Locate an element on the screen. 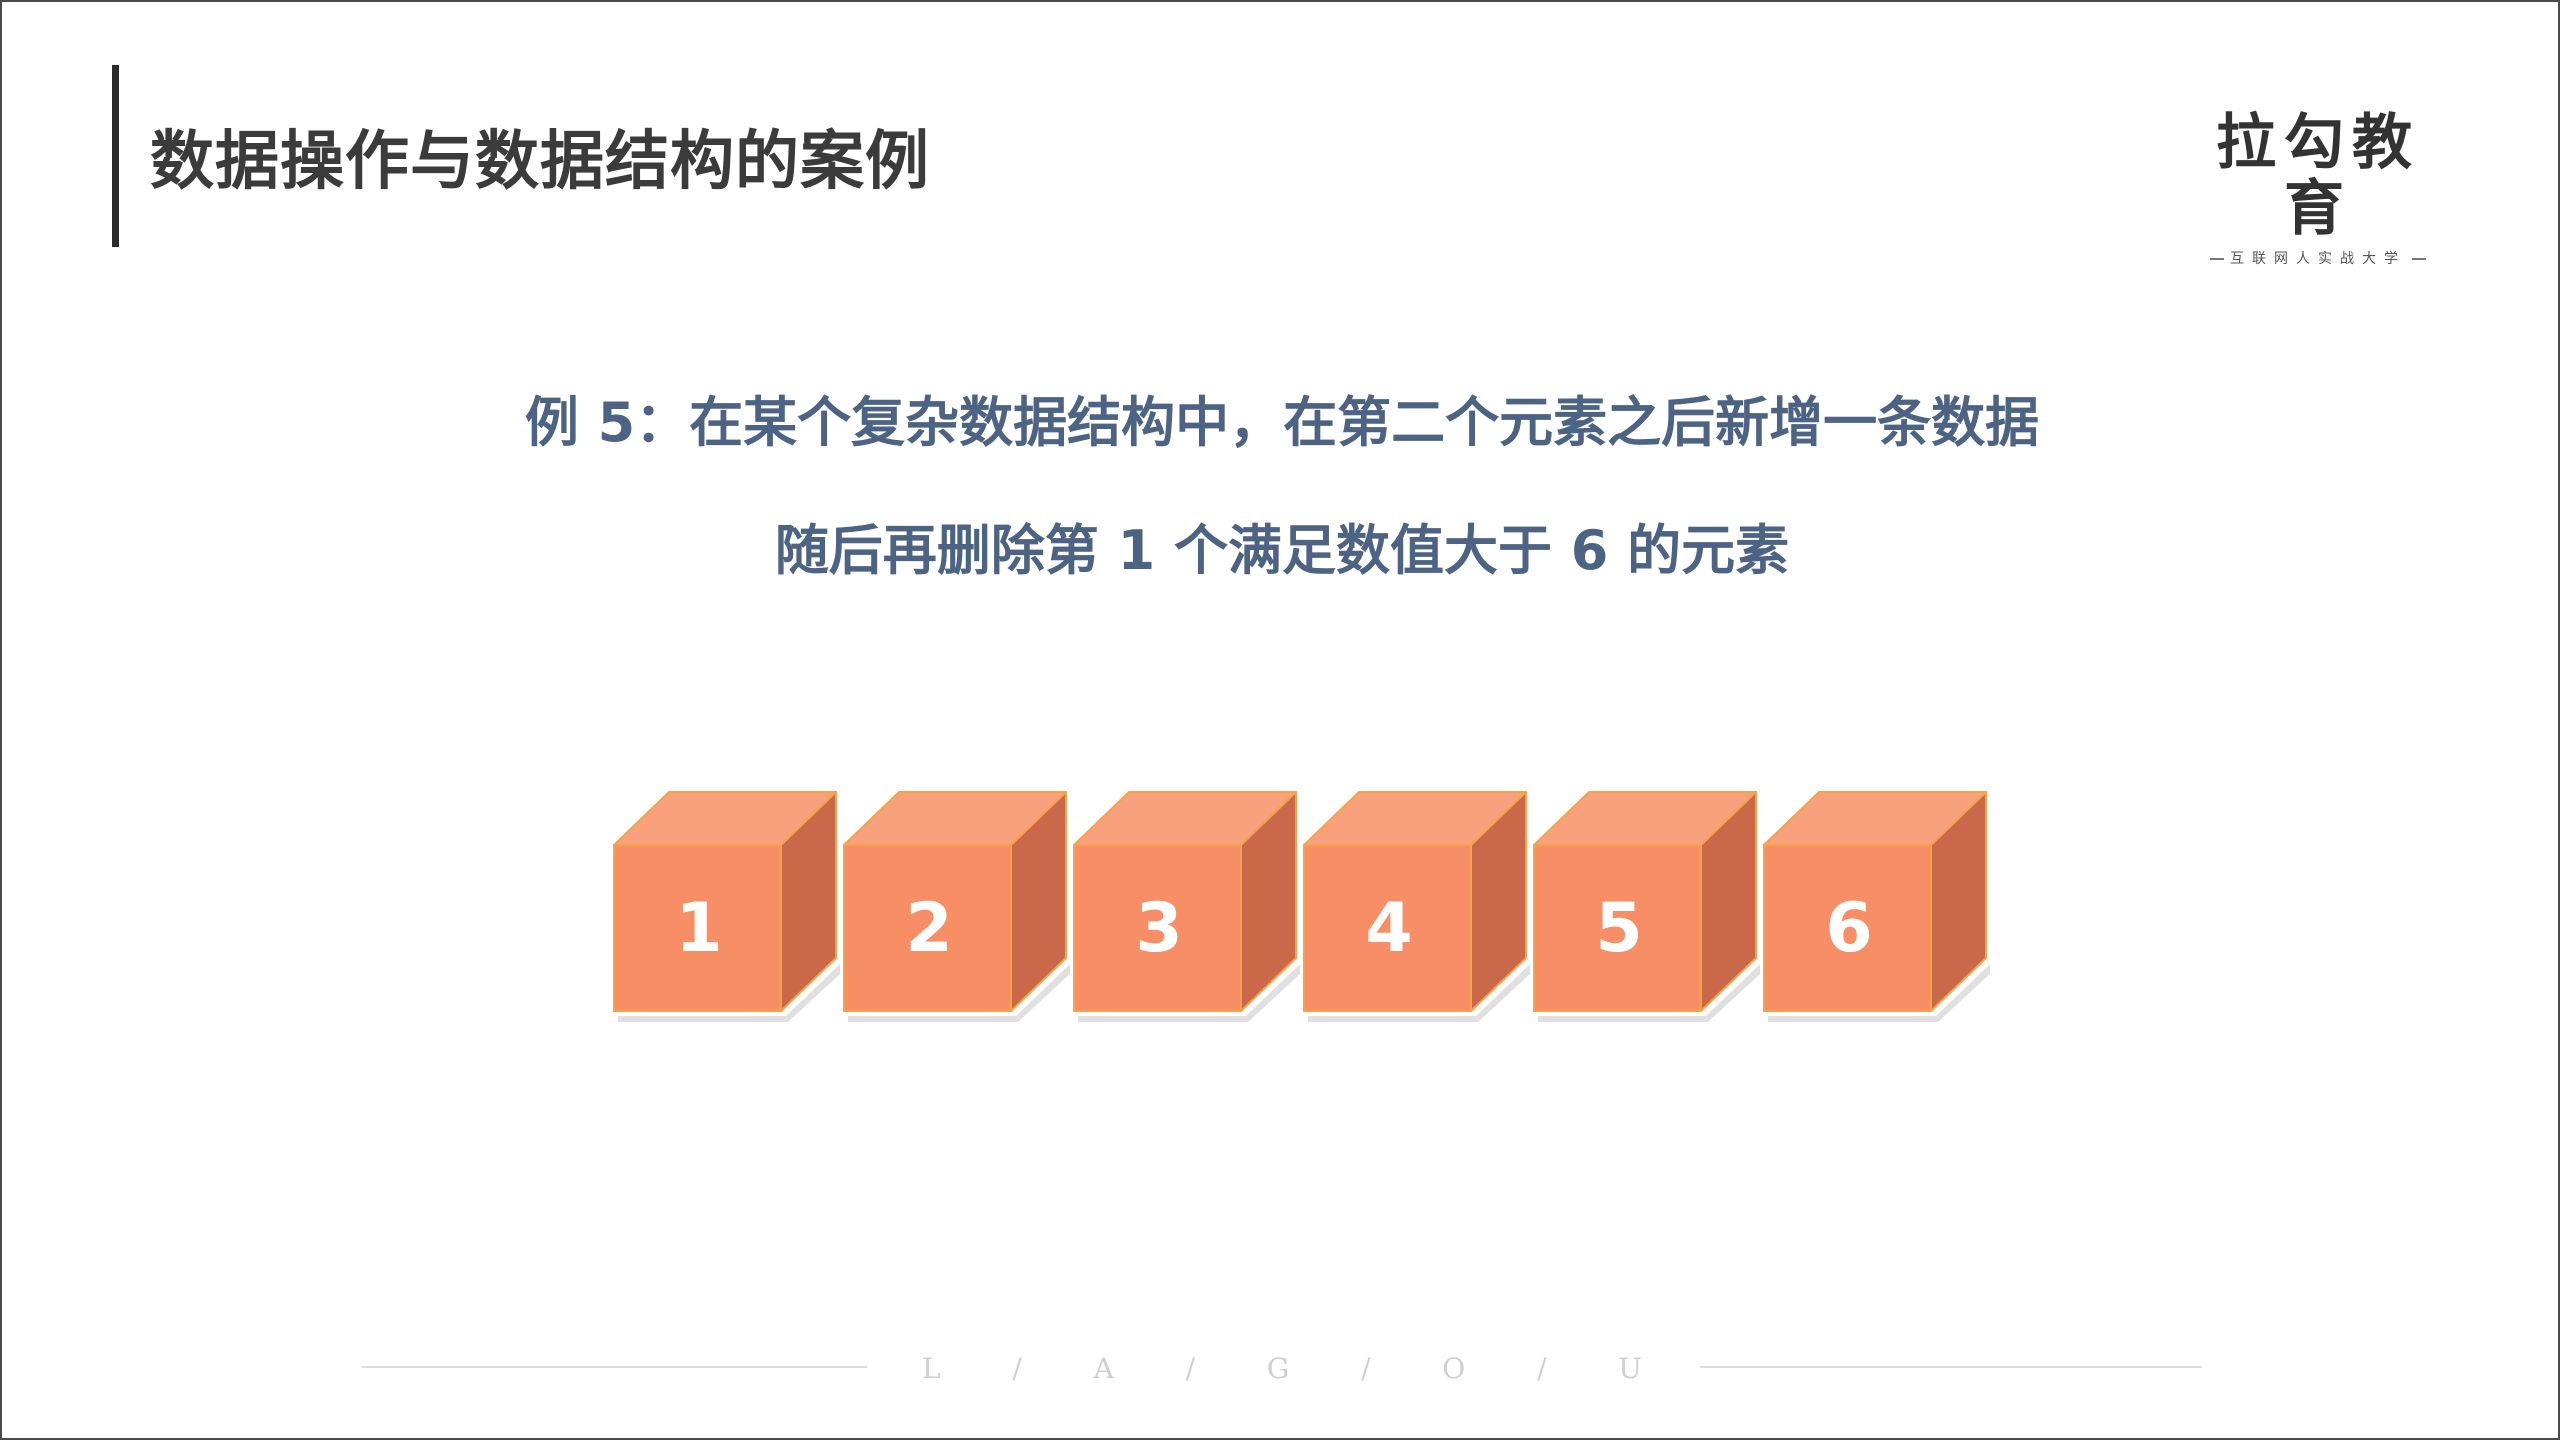 The height and width of the screenshot is (1440, 2560). cube-5: 5 is located at coordinates (1646, 906).